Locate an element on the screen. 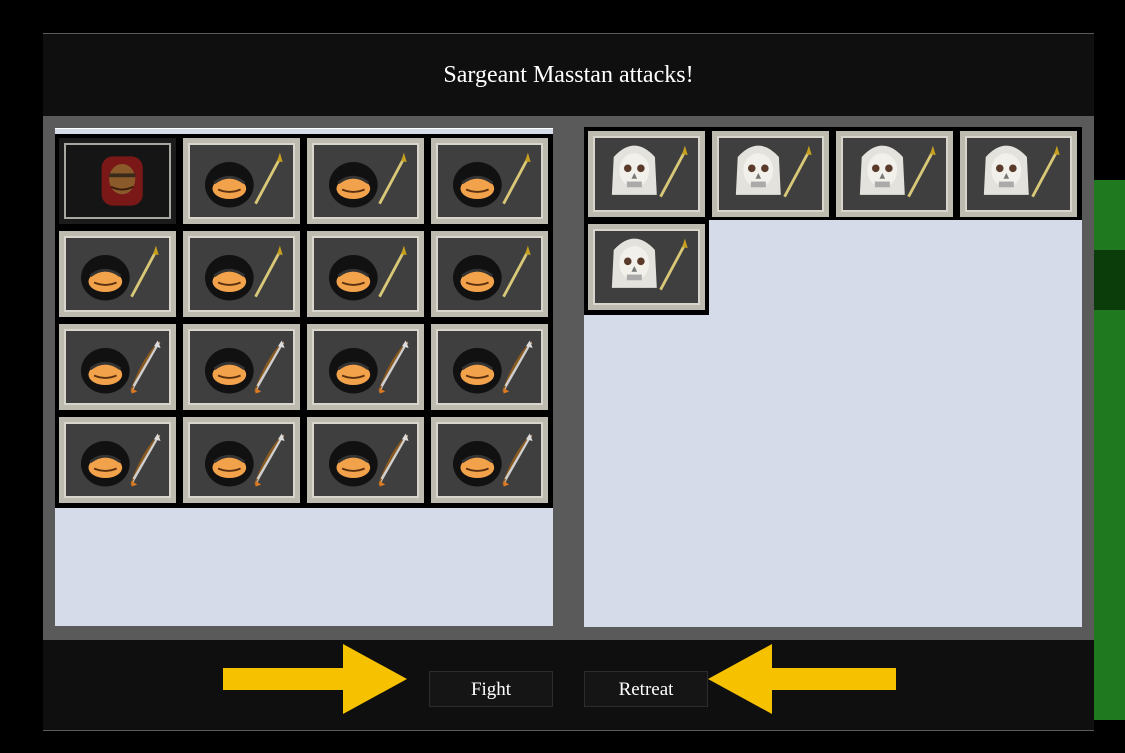 The image size is (1125, 753). fight-button: Fight is located at coordinates (491, 689).